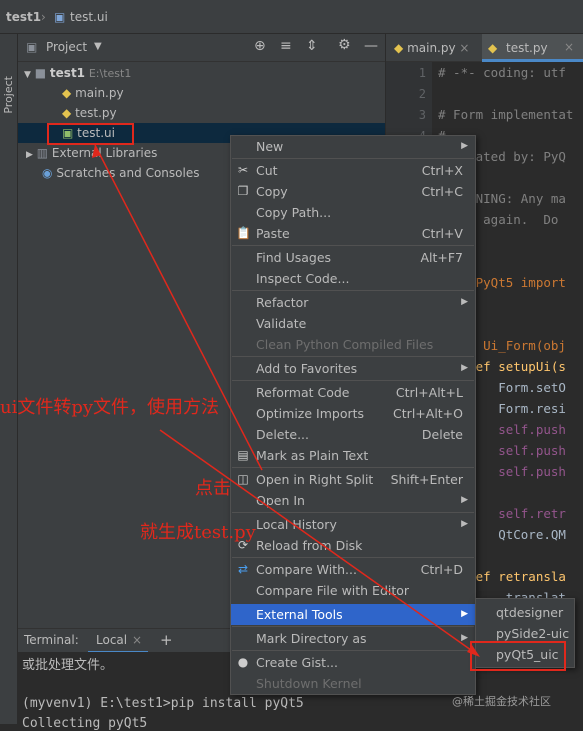 This screenshot has width=583, height=731. What do you see at coordinates (213, 488) in the screenshot?
I see `annotation-text-click: 点击` at bounding box center [213, 488].